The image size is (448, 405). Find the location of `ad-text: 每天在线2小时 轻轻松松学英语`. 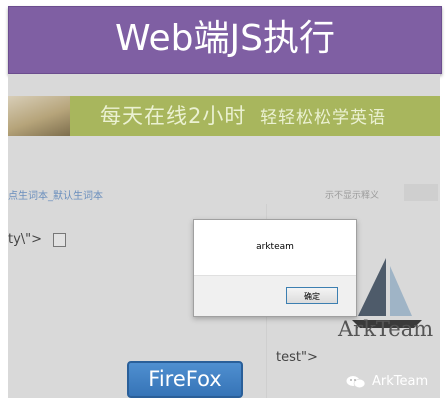

ad-text: 每天在线2小时 轻轻松松学英语 is located at coordinates (243, 117).